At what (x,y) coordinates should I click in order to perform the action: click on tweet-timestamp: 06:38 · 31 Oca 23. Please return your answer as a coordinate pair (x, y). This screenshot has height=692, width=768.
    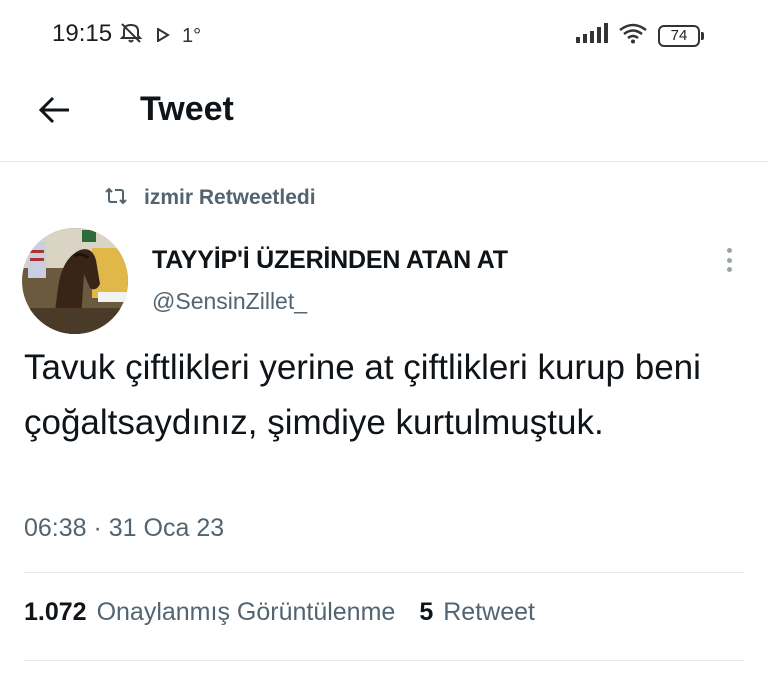
    Looking at the image, I should click on (124, 528).